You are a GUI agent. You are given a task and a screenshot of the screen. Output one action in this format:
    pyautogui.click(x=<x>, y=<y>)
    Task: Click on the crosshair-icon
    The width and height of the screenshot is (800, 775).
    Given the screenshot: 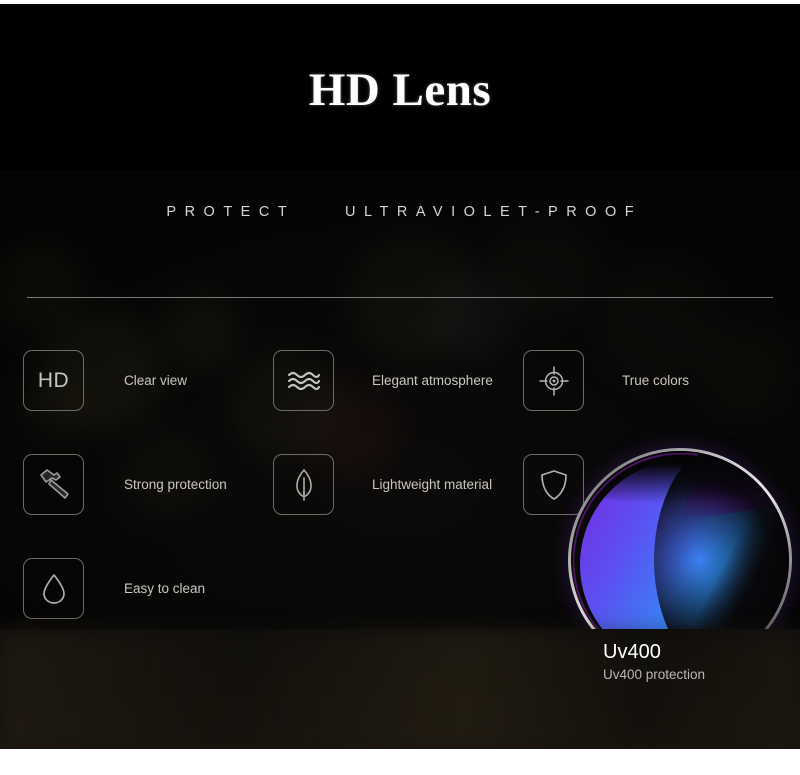 What is the action you would take?
    pyautogui.click(x=553, y=380)
    